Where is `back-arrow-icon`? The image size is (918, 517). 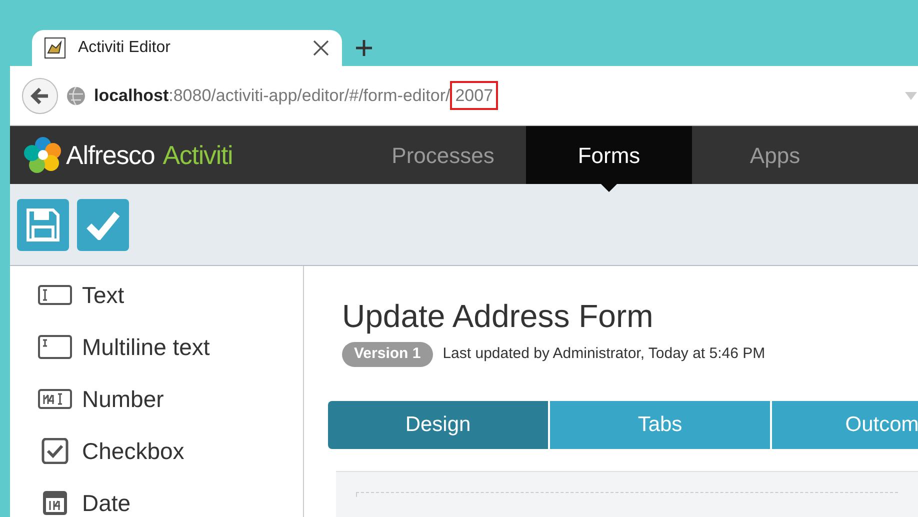 back-arrow-icon is located at coordinates (40, 95).